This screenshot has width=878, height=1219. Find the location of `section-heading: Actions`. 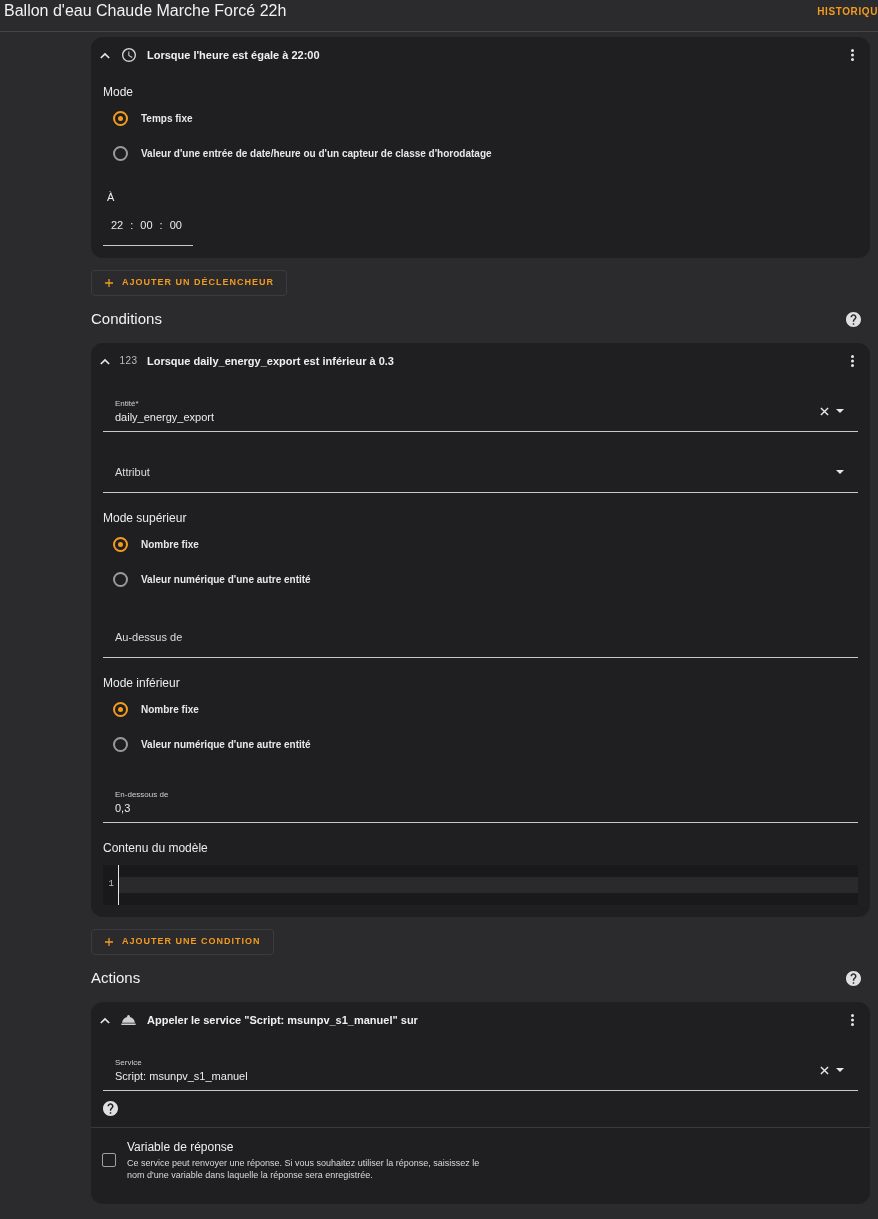

section-heading: Actions is located at coordinates (116, 978).